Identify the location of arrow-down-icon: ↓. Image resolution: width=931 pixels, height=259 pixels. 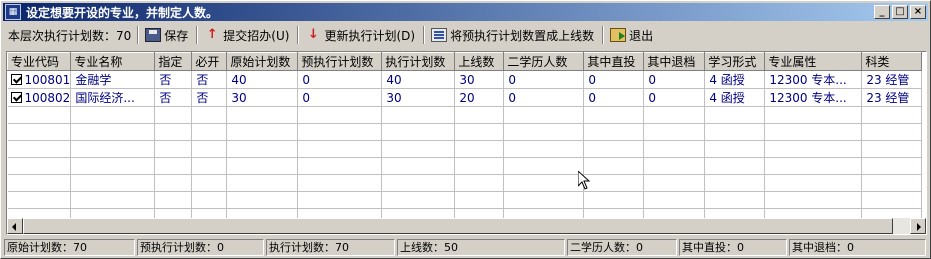
(313, 34).